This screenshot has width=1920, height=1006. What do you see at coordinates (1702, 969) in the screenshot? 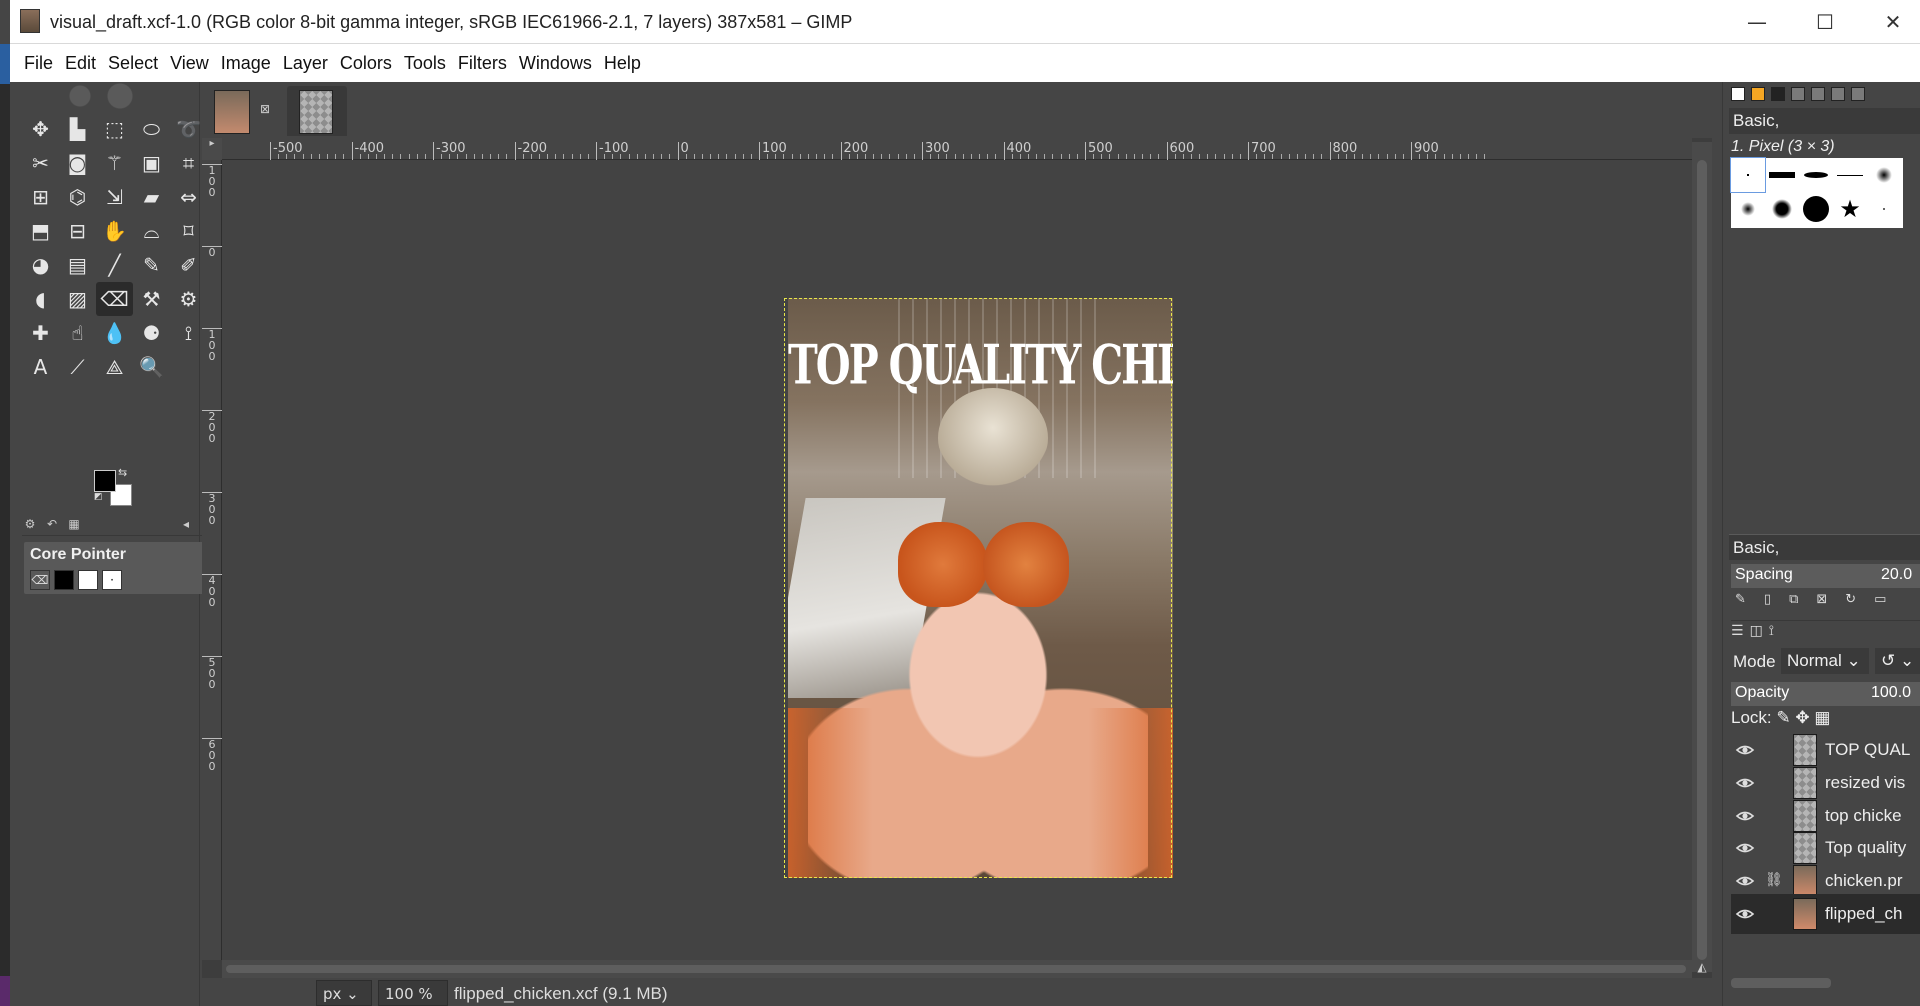
I see `navigate-icon: ◭` at bounding box center [1702, 969].